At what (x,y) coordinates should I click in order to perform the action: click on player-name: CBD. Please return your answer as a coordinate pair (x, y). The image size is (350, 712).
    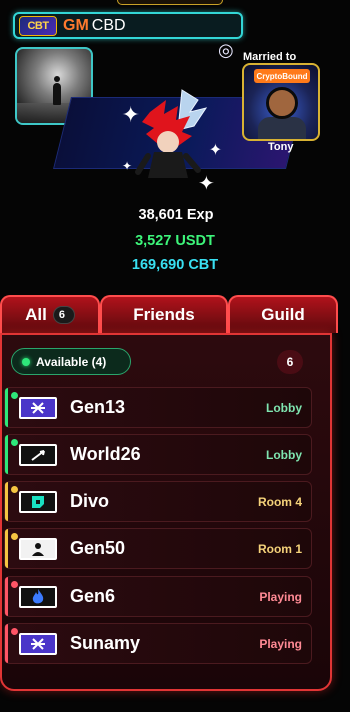
    Looking at the image, I should click on (108, 25).